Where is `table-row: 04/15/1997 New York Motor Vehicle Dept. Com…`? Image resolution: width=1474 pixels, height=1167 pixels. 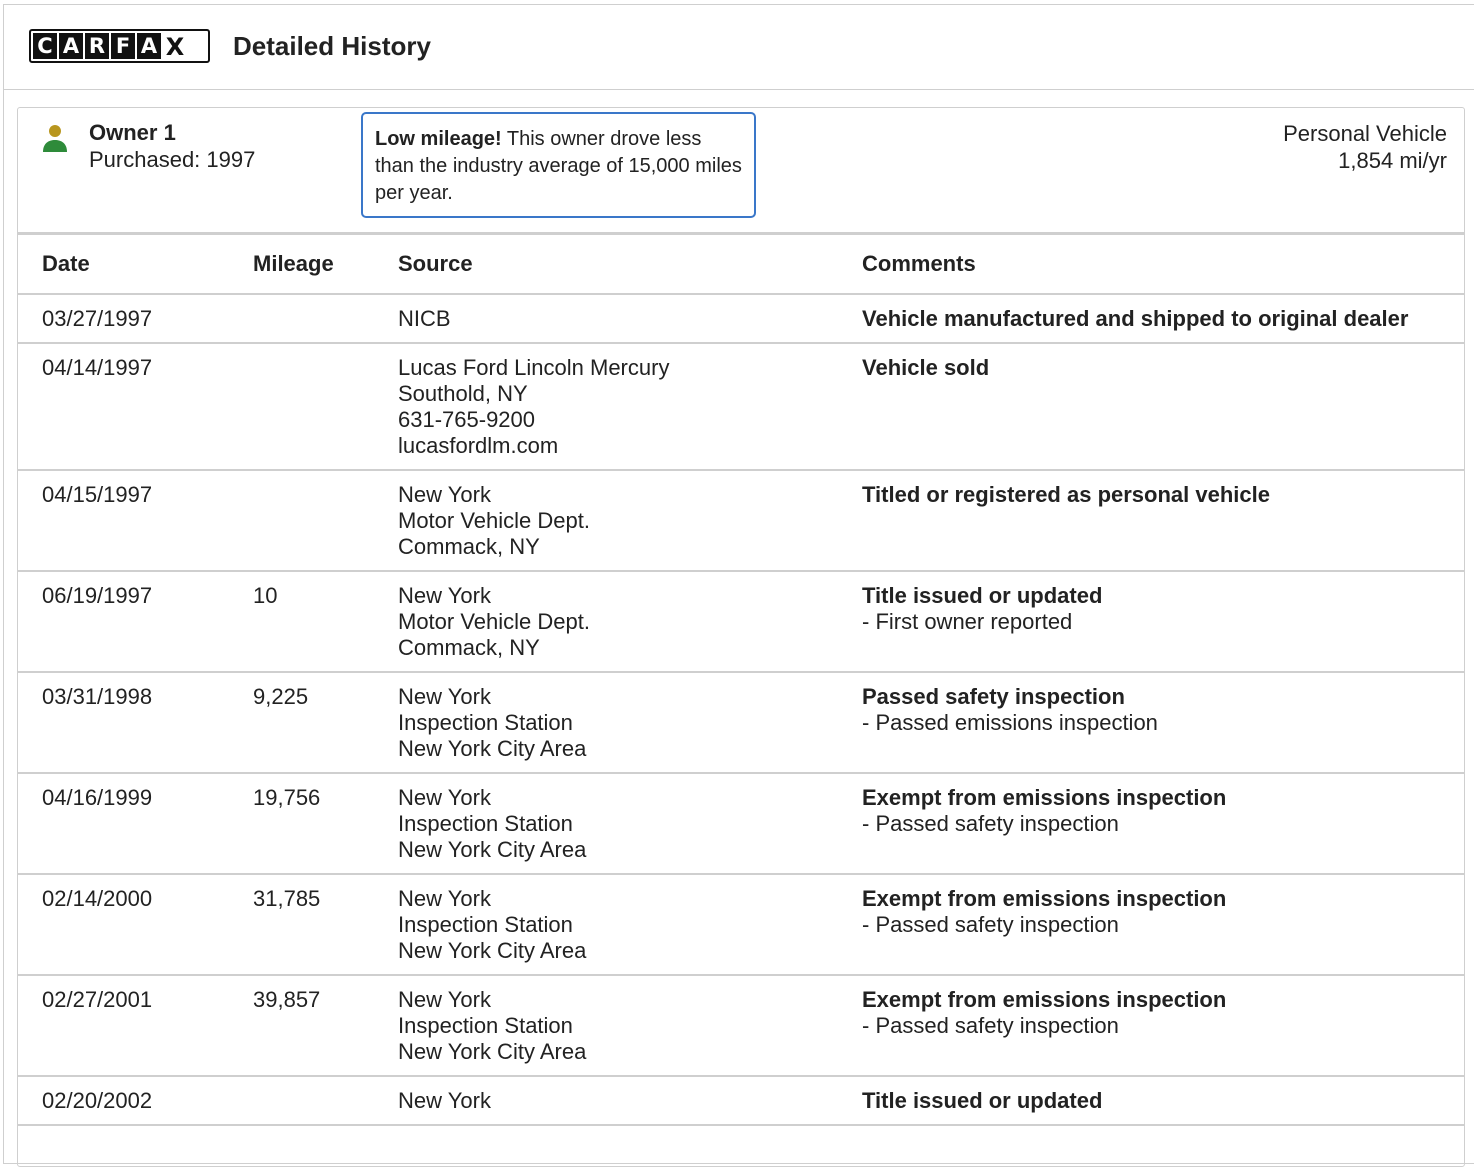
table-row: 04/15/1997 New York Motor Vehicle Dept. Com… is located at coordinates (741, 521).